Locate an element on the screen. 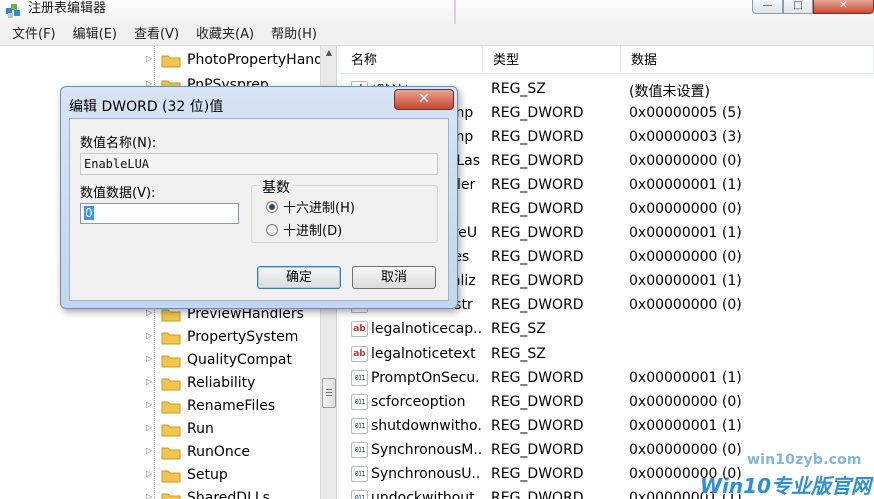 The width and height of the screenshot is (874, 499). tree-item: ▷ PropertySystem is located at coordinates (163, 337).